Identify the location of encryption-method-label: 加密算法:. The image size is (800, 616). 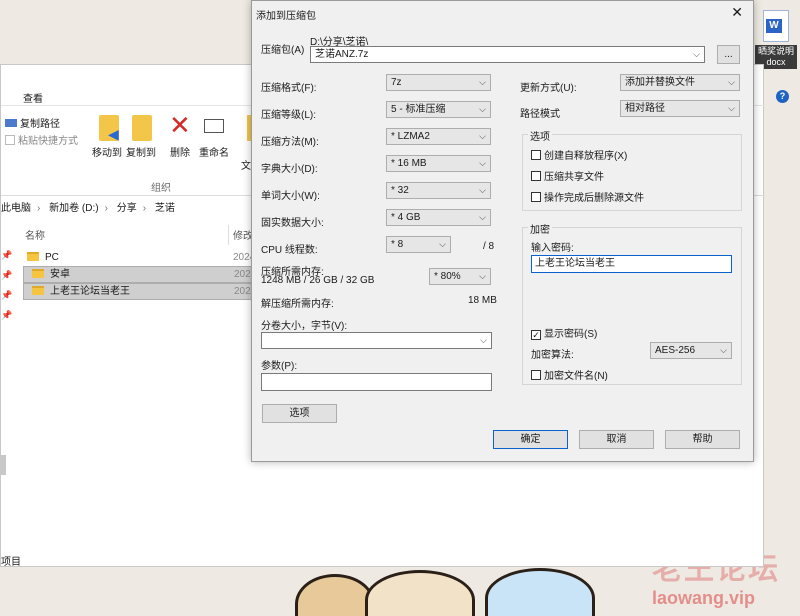
(552, 355).